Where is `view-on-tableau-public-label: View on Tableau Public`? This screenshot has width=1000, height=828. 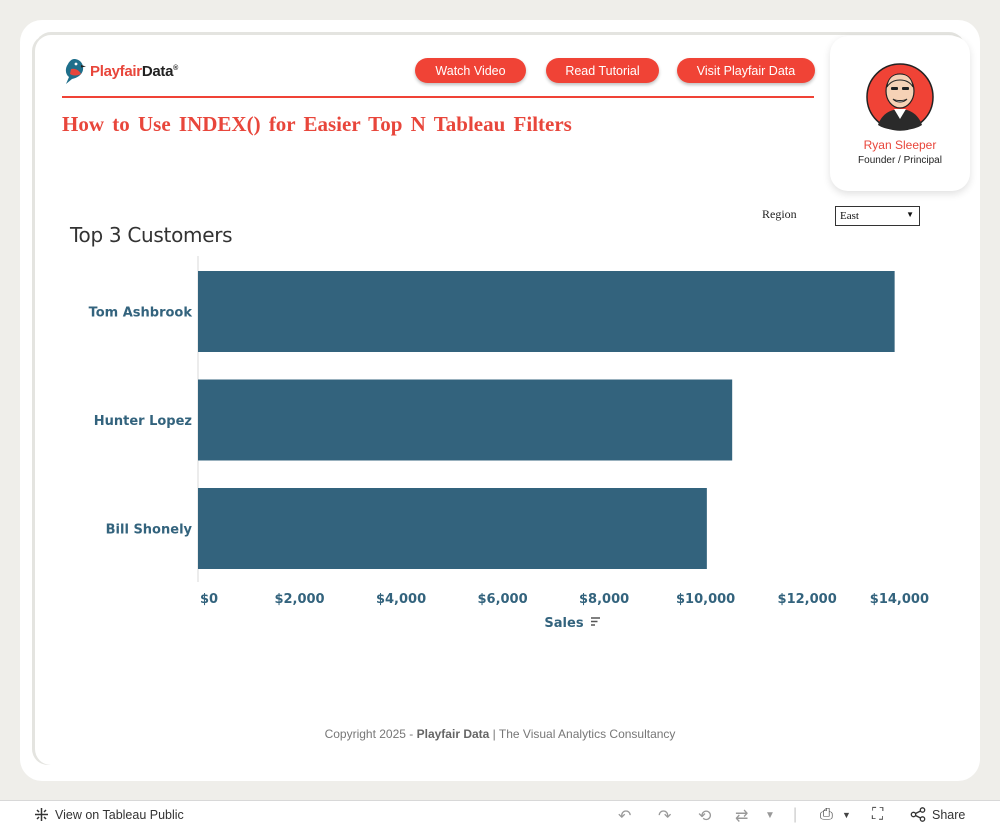 view-on-tableau-public-label: View on Tableau Public is located at coordinates (119, 814).